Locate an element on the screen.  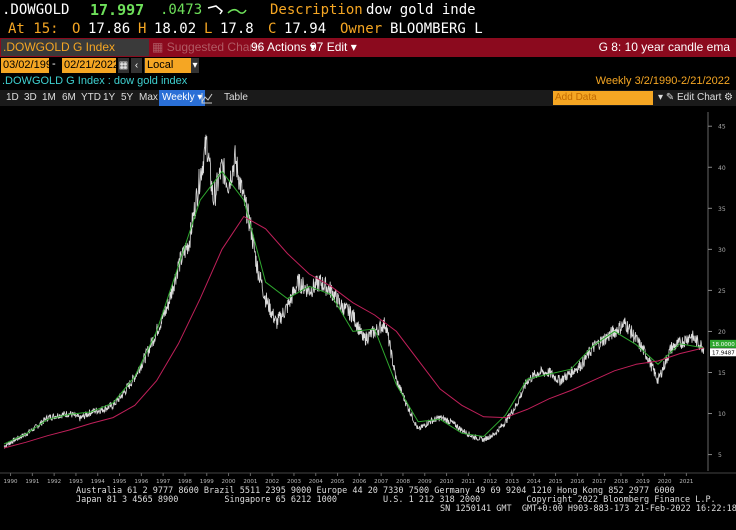
frequency-select: Weekly ▾ is located at coordinates (182, 98).